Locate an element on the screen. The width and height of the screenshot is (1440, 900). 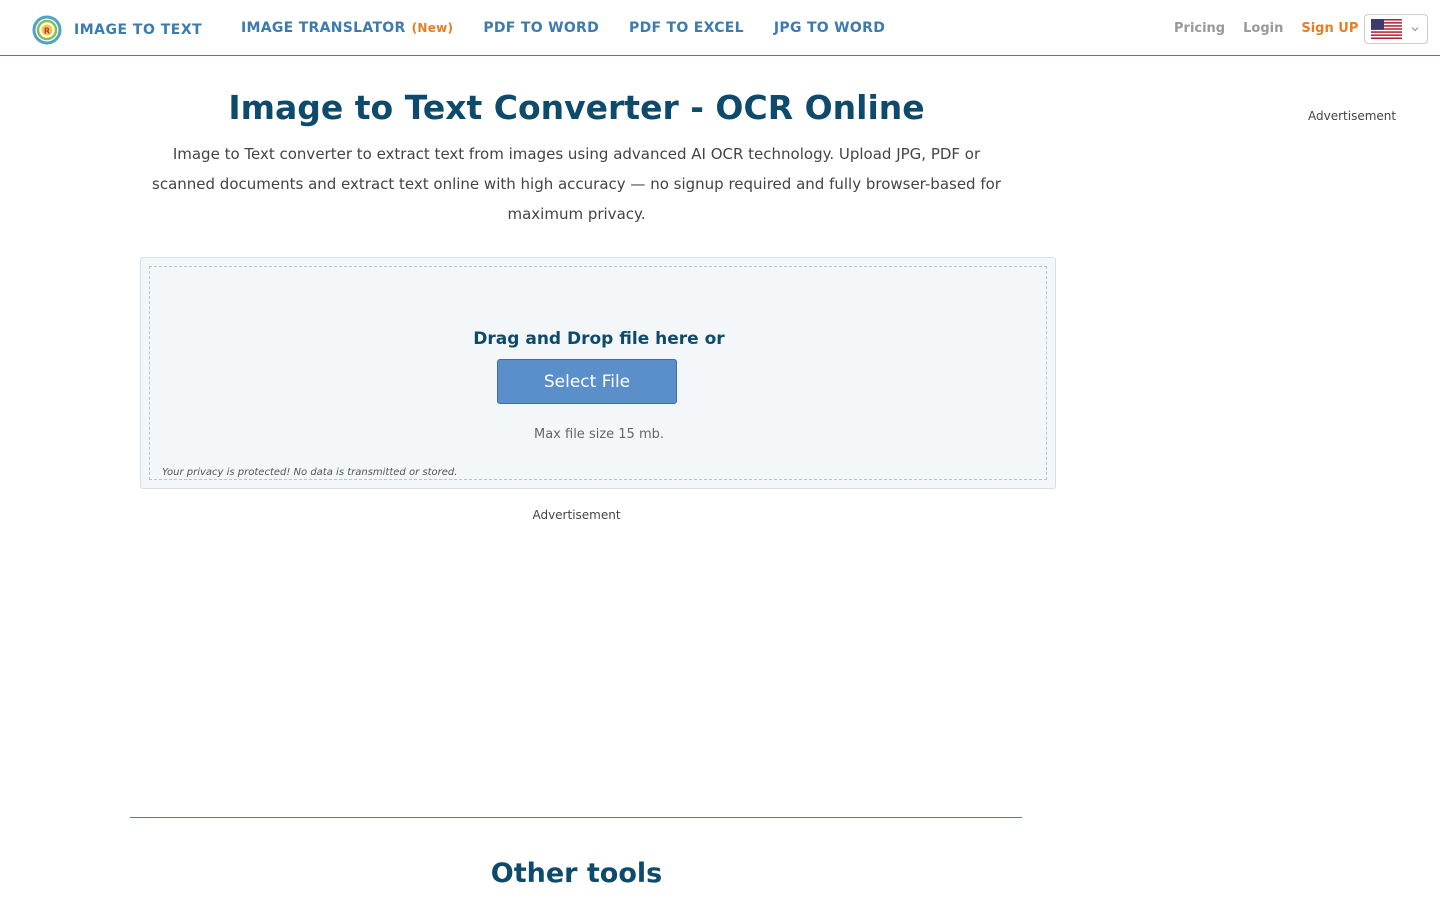
pricing-link: Pricing is located at coordinates (1199, 28).